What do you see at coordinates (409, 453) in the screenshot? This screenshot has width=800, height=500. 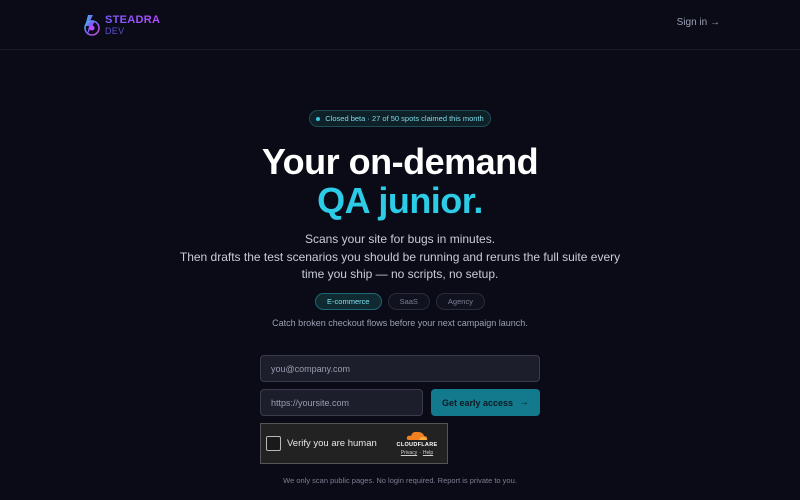 I see `privacy-link: Privacy` at bounding box center [409, 453].